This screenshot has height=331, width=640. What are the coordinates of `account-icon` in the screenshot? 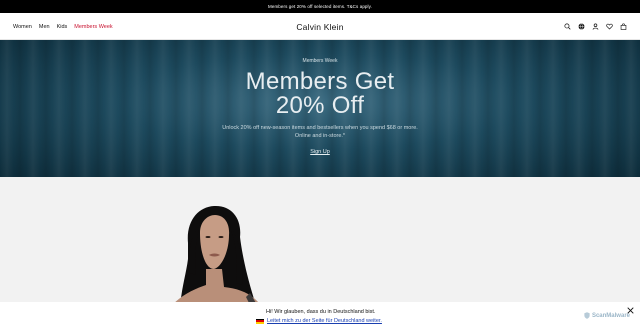 It's located at (595, 27).